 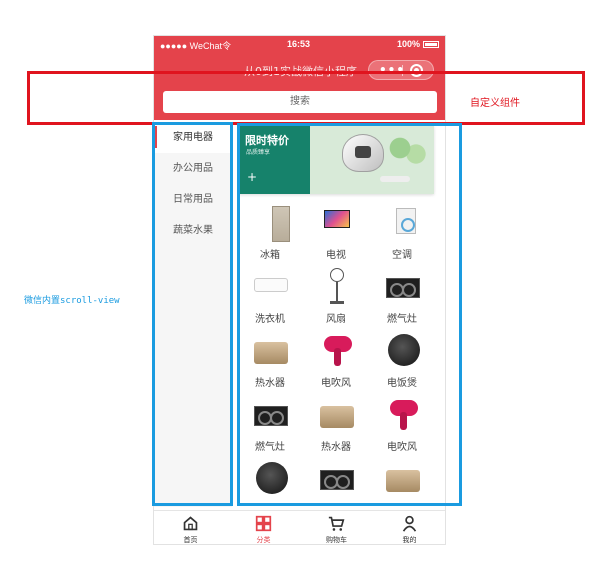 I want to click on battery-icon, so click(x=431, y=45).